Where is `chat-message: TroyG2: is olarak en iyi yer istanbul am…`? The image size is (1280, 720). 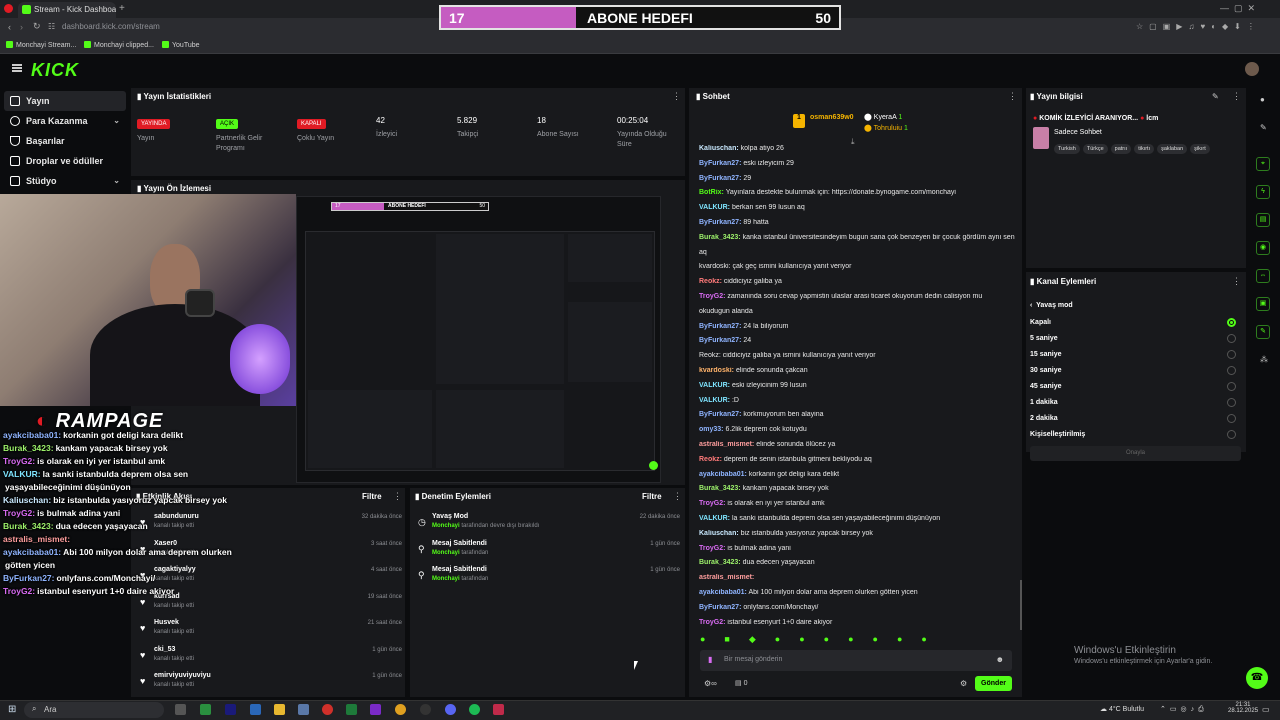
chat-message: TroyG2: is olarak en iyi yer istanbul am… is located at coordinates (858, 503).